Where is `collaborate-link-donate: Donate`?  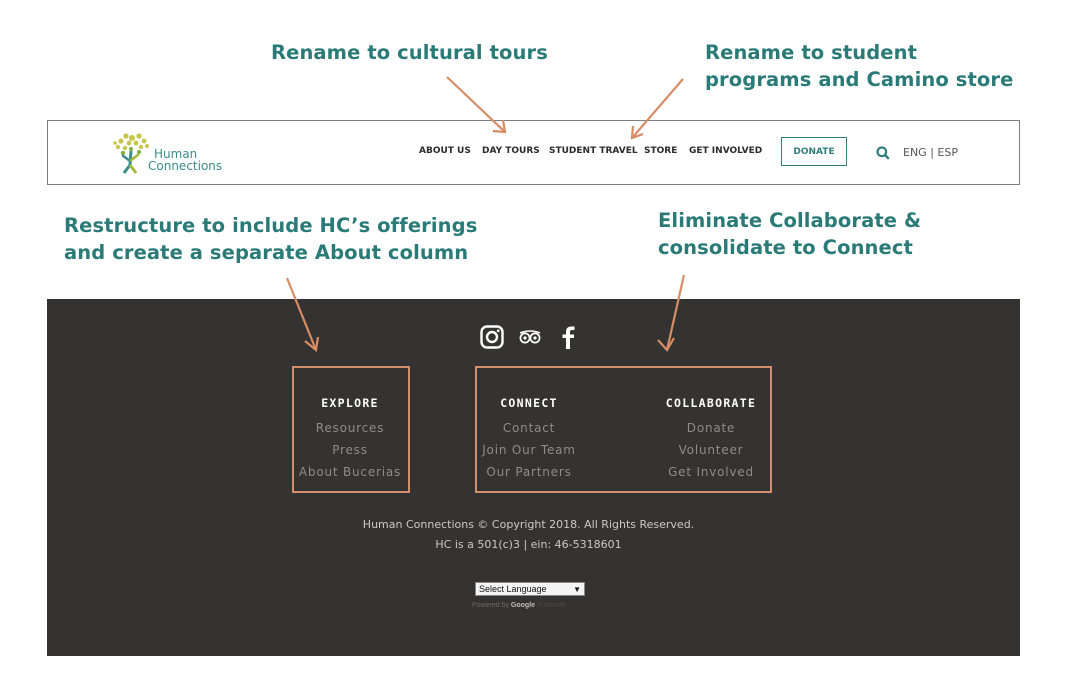 collaborate-link-donate: Donate is located at coordinates (711, 428).